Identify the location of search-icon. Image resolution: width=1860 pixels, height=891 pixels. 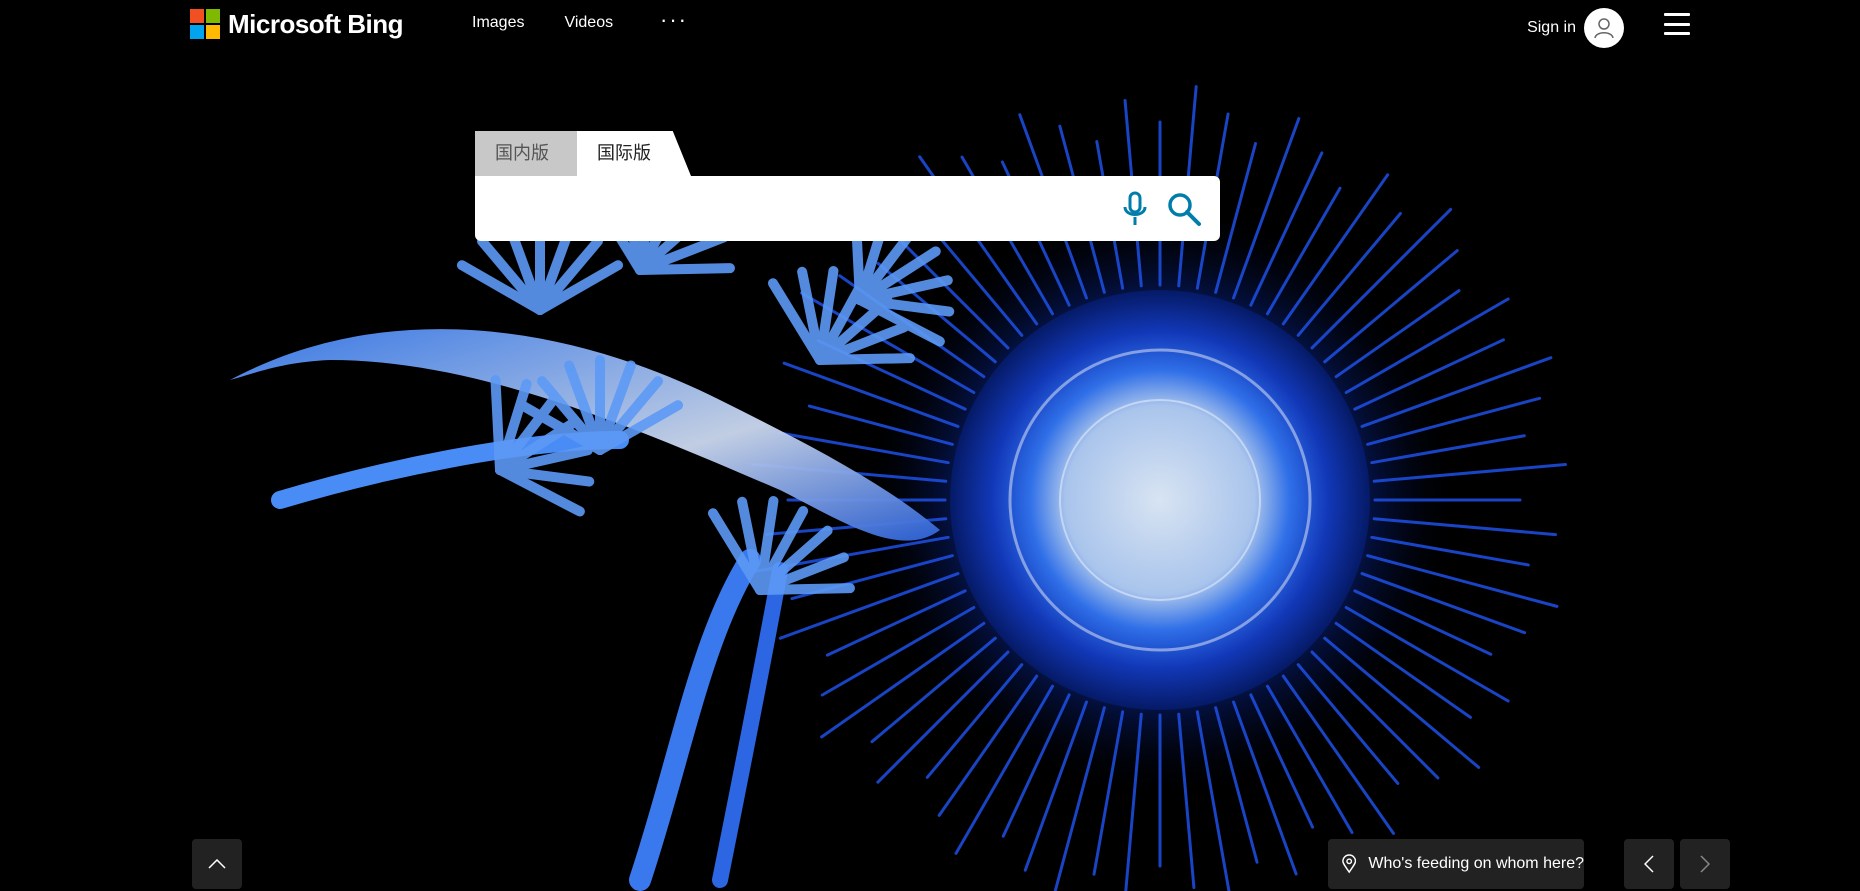
(1184, 209).